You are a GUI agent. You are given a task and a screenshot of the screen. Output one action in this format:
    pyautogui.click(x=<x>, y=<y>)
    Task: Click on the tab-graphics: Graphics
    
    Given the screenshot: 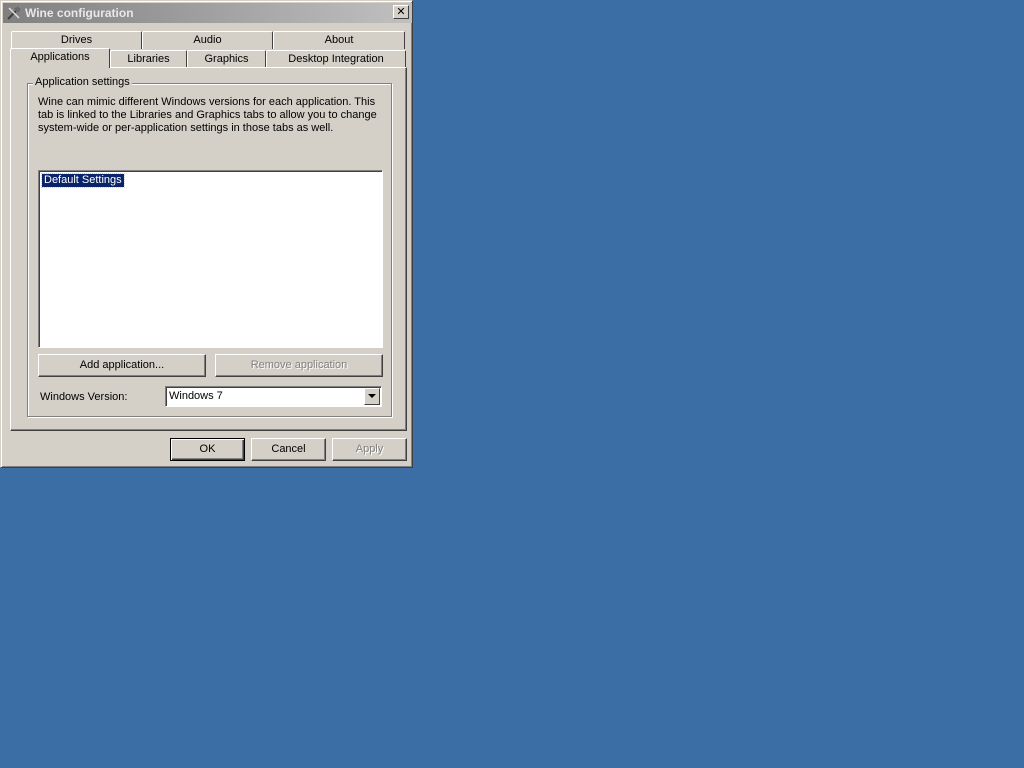 What is the action you would take?
    pyautogui.click(x=226, y=59)
    